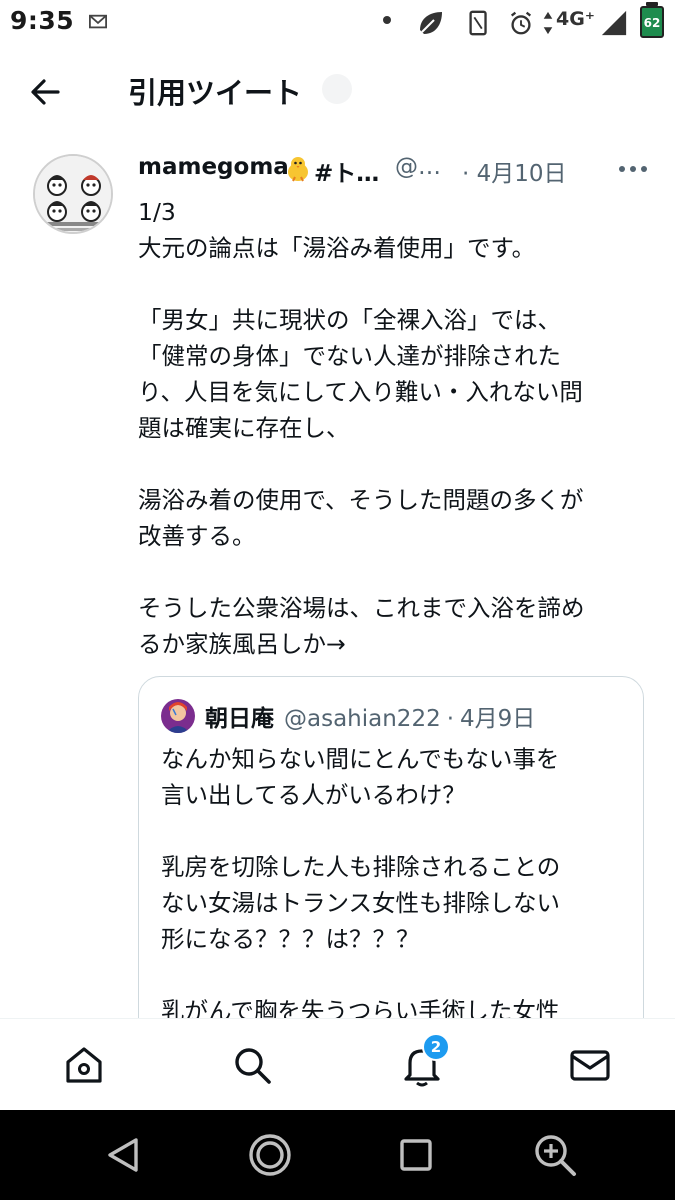  Describe the element at coordinates (416, 1155) in the screenshot. I see `recents-square-icon` at that location.